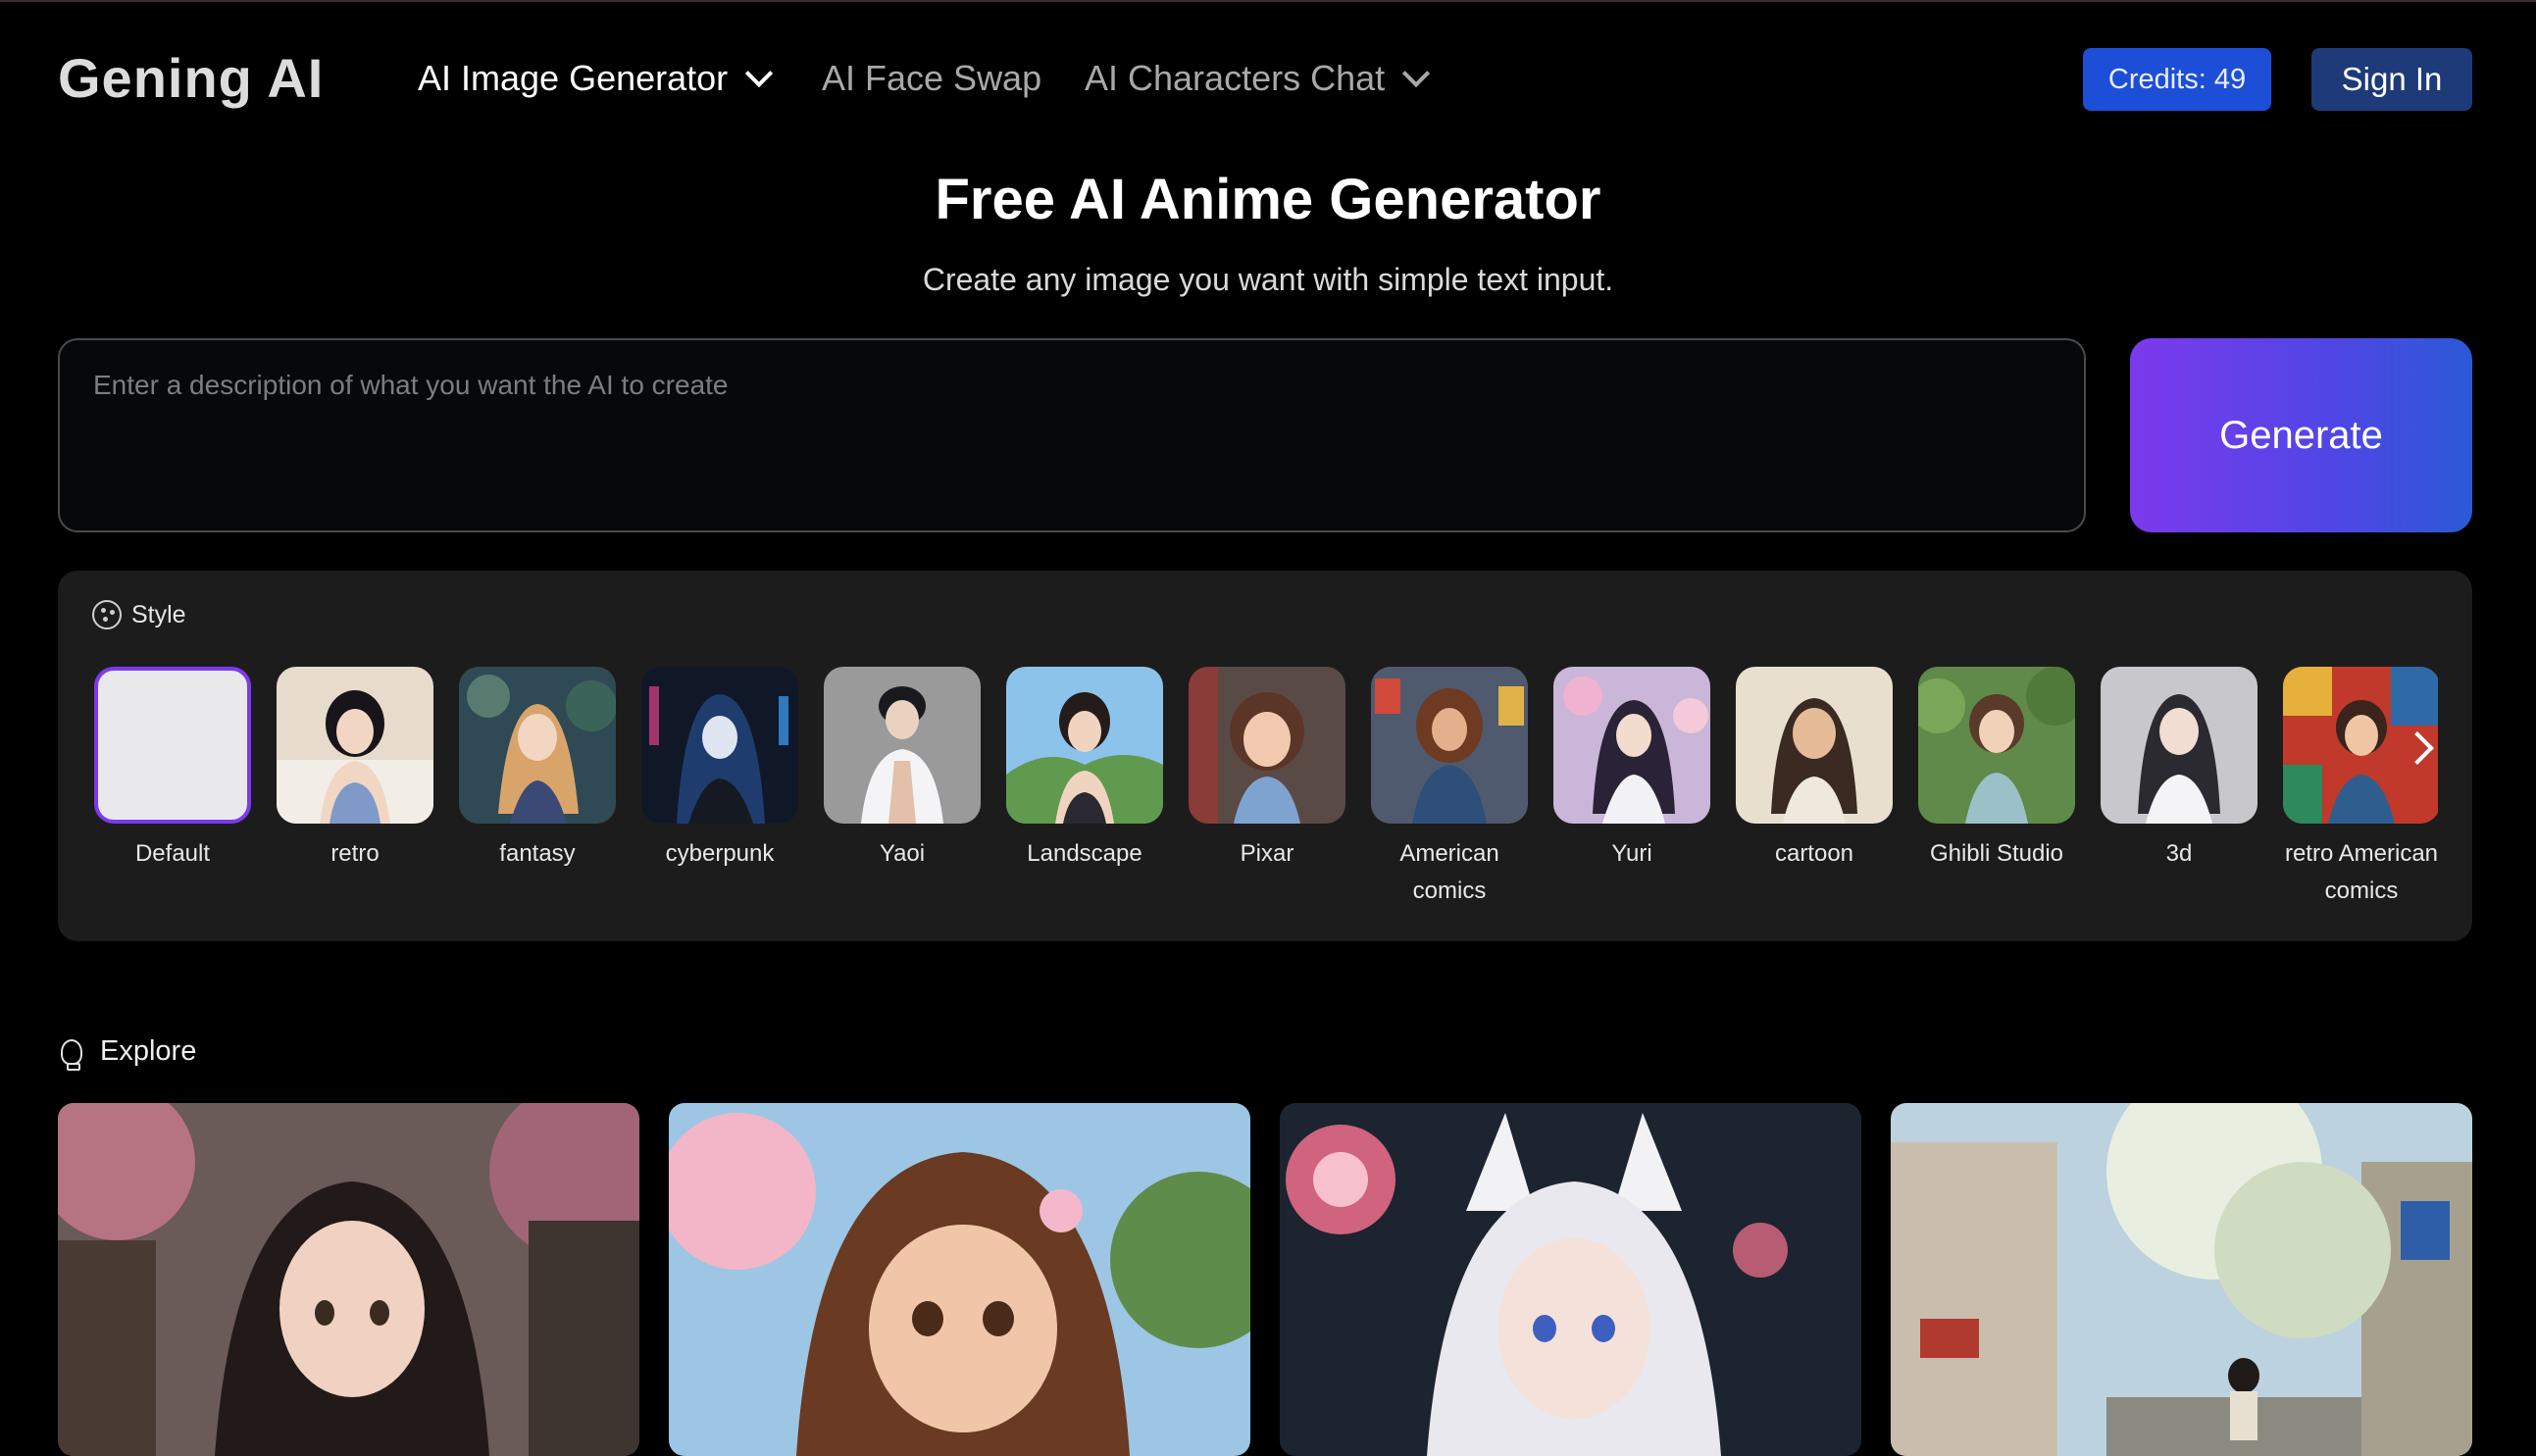  What do you see at coordinates (2423, 748) in the screenshot?
I see `chevron-right-icon` at bounding box center [2423, 748].